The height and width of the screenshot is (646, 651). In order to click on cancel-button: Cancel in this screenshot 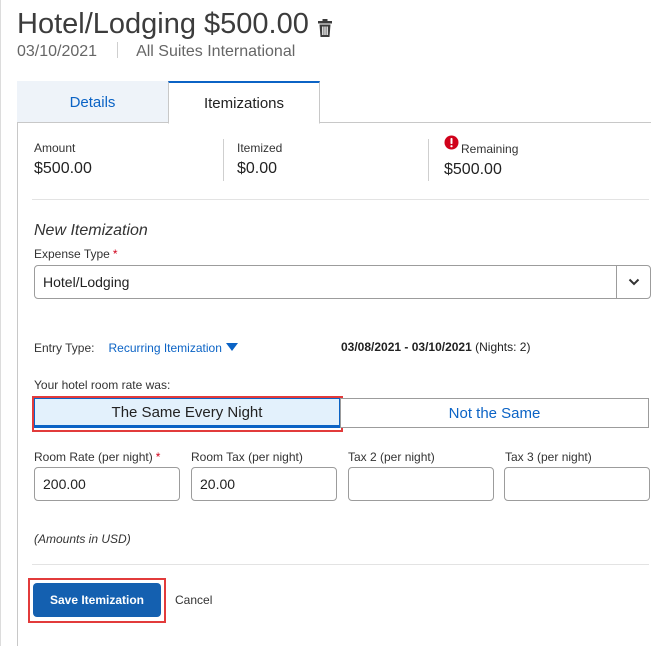, I will do `click(193, 600)`.